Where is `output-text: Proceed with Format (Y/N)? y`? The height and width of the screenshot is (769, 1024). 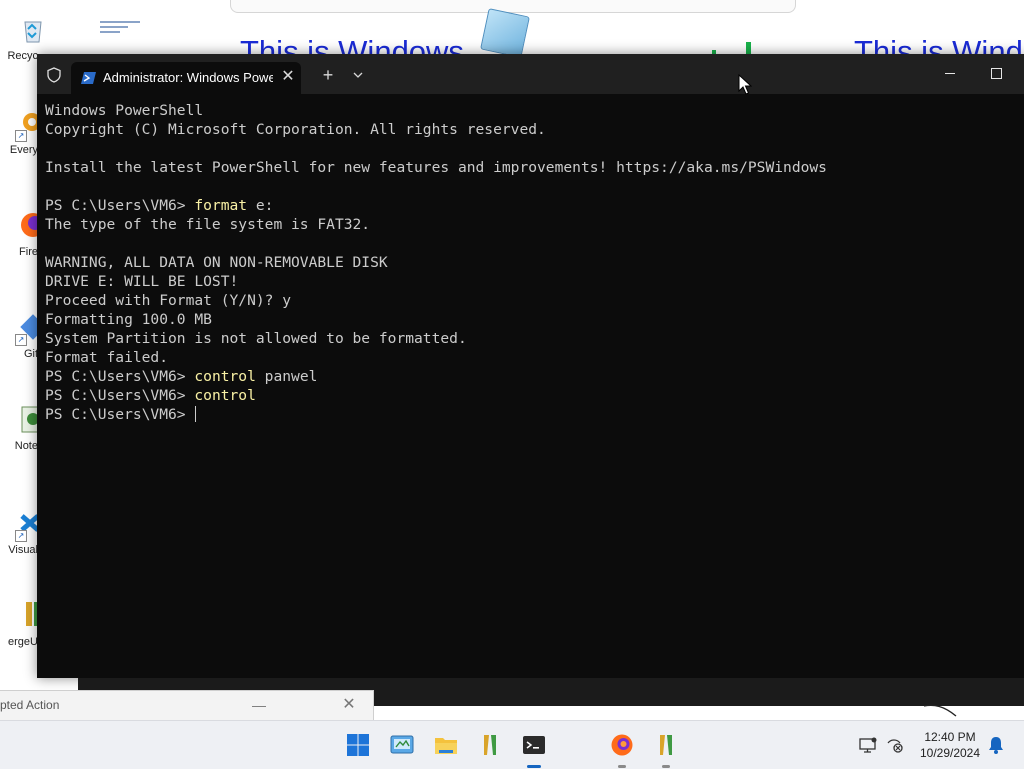
output-text: Proceed with Format (Y/N)? y is located at coordinates (168, 300).